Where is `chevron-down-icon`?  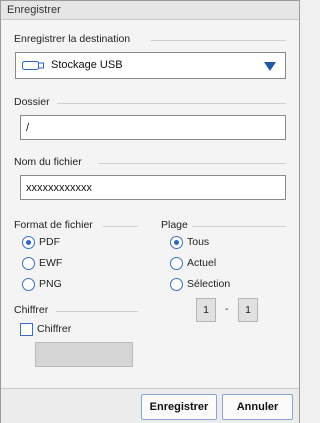
chevron-down-icon is located at coordinates (270, 66).